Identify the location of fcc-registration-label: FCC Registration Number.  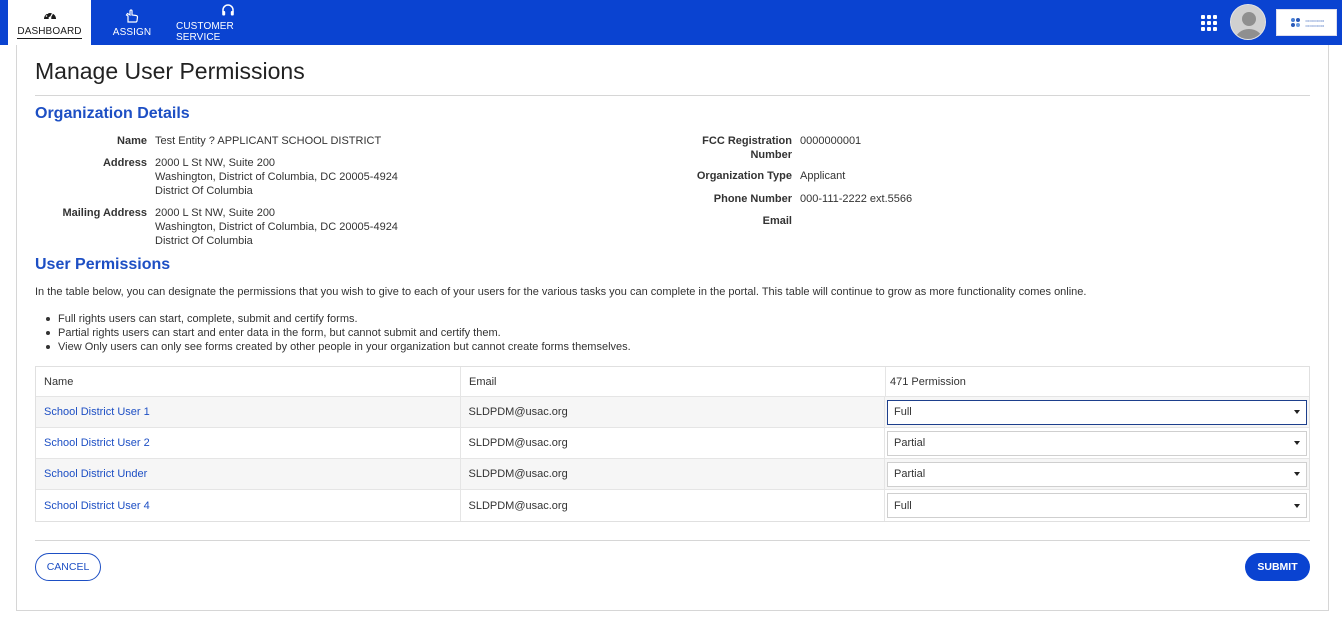
(726, 148).